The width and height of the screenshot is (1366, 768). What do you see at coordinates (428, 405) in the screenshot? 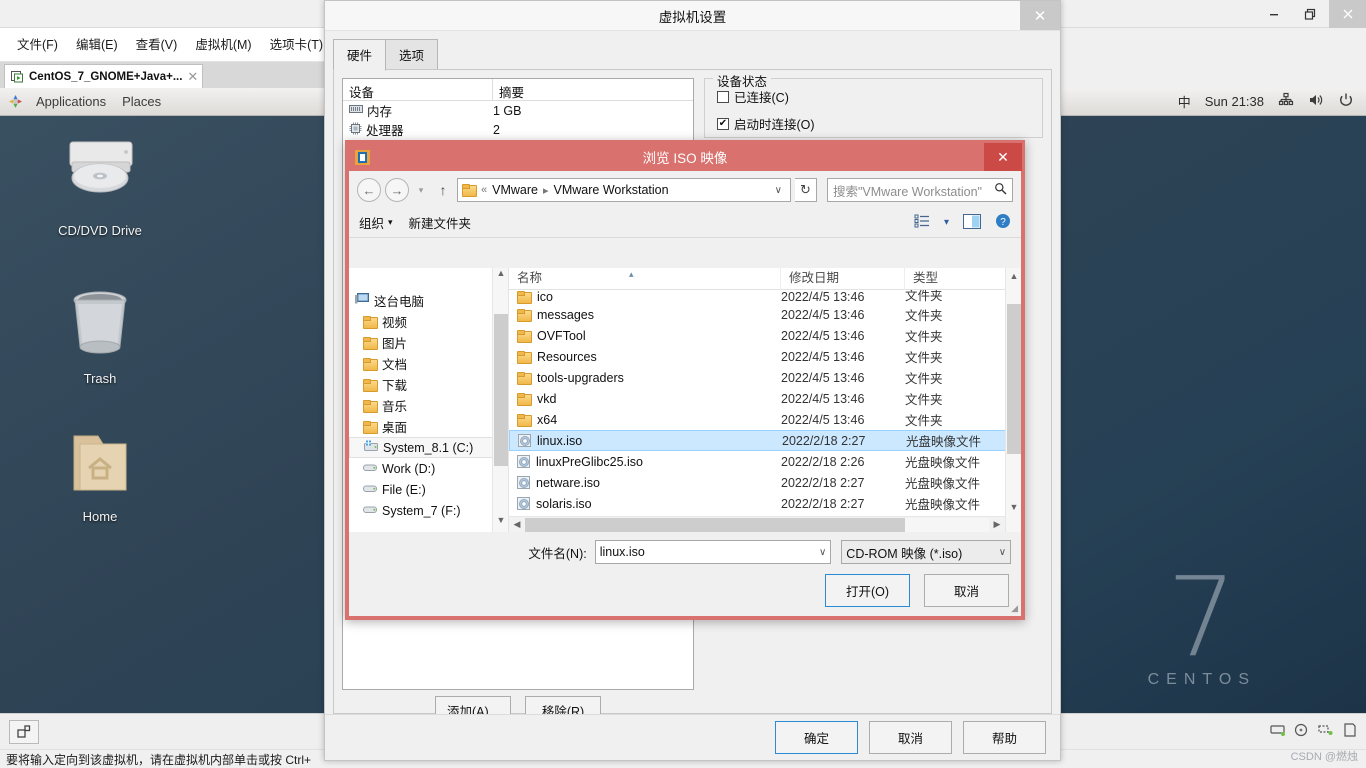
I see `nav-item-music: 音乐` at bounding box center [428, 405].